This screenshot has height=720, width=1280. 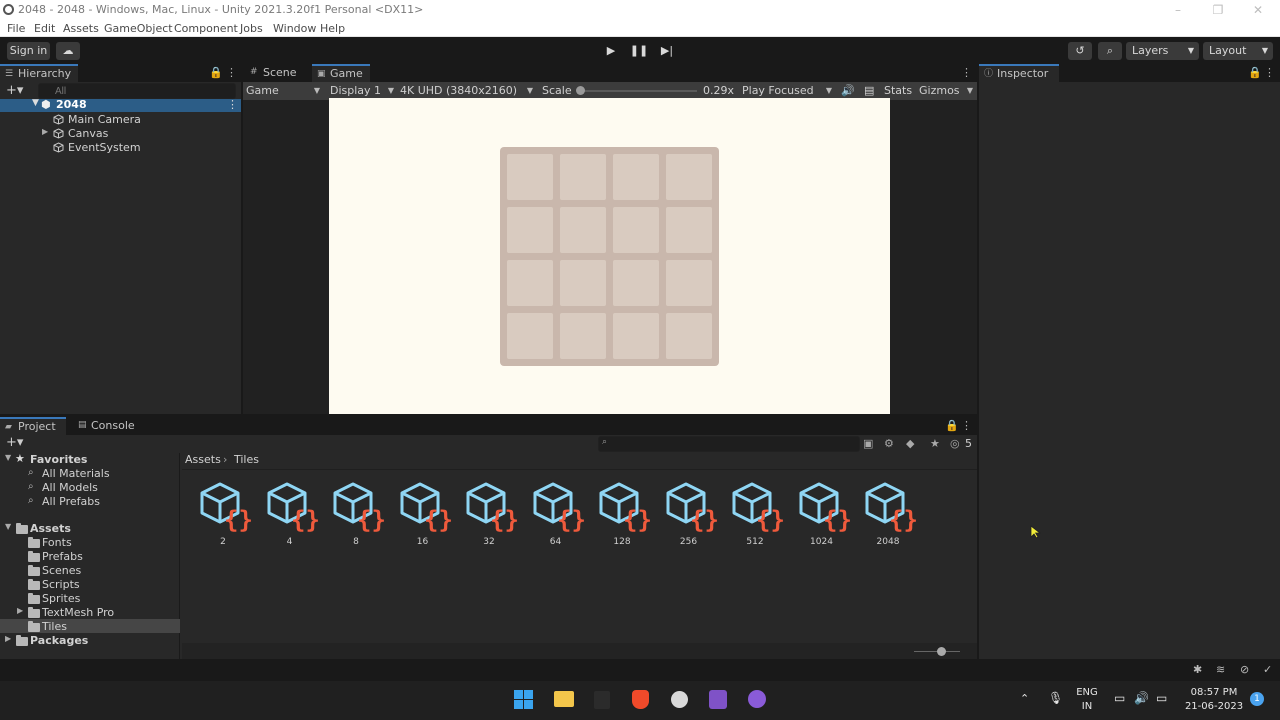 I want to click on scene-row: ▼ ⬢ 2048 ⋮, so click(x=120, y=105).